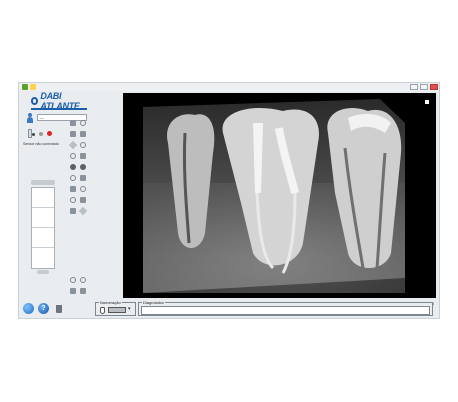 The image size is (458, 402). I want to click on user-icon, so click(30, 118).